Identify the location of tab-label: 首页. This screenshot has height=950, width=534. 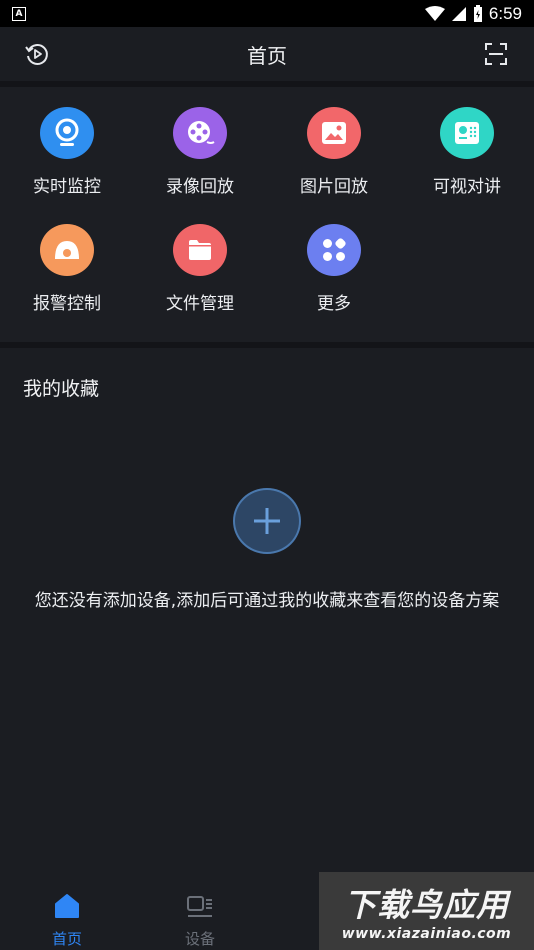
(66, 939).